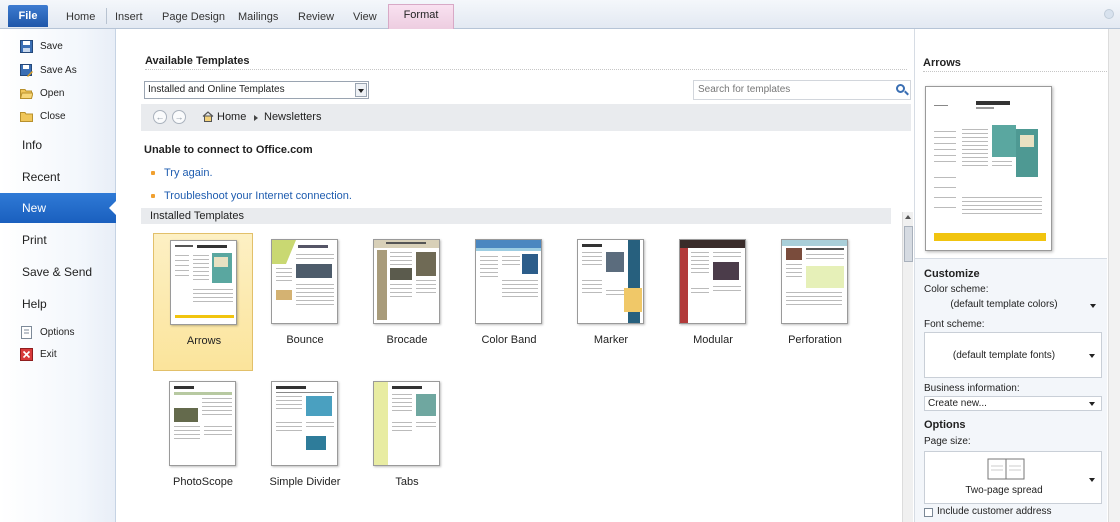  What do you see at coordinates (1004, 490) in the screenshot?
I see `page-size-value: Two-page spread` at bounding box center [1004, 490].